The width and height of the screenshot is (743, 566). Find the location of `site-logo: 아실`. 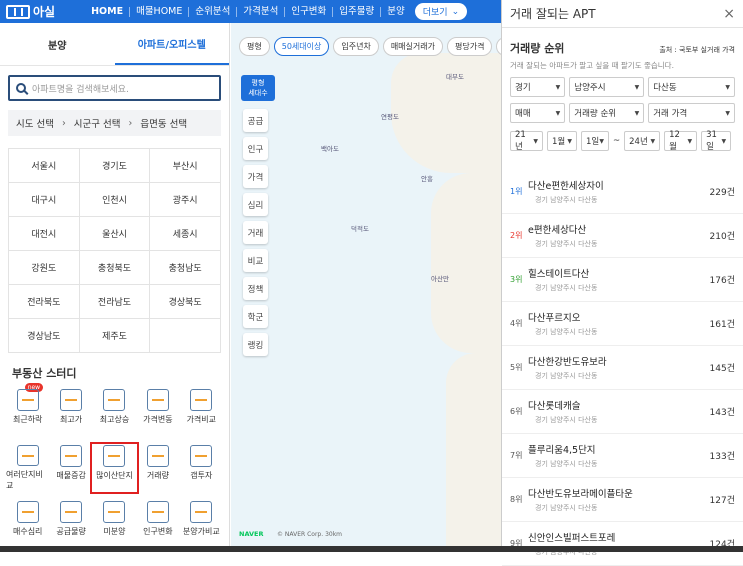

site-logo: 아실 is located at coordinates (30, 11).